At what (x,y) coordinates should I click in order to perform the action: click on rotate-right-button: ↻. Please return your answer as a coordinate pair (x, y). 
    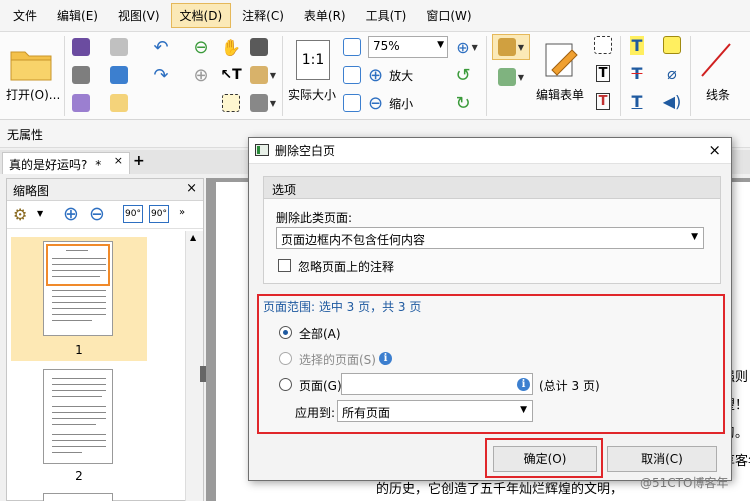
    Looking at the image, I should click on (463, 103).